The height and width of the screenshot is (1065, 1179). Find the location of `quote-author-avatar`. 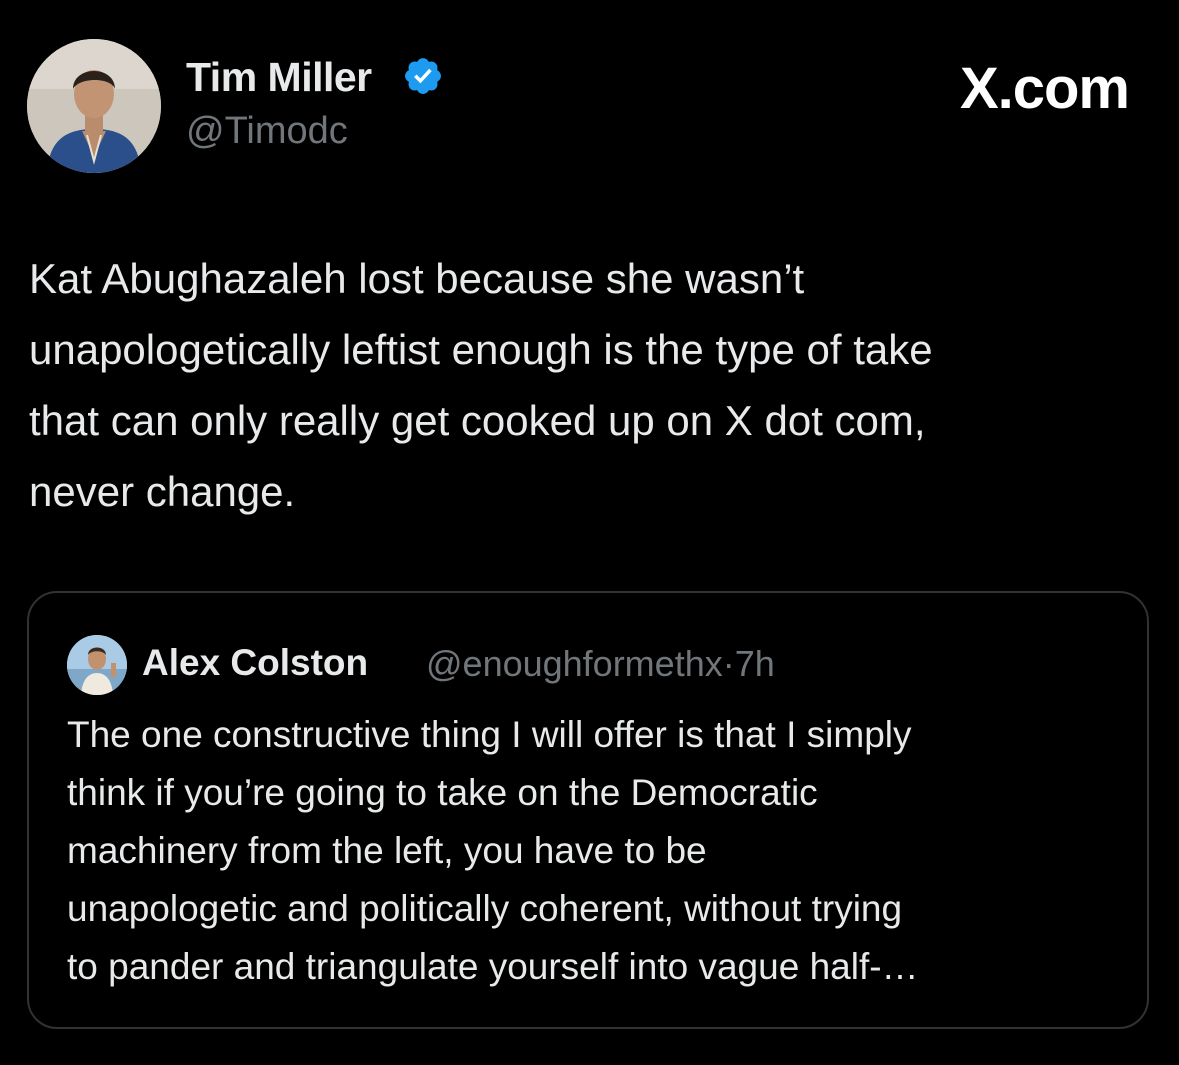

quote-author-avatar is located at coordinates (97, 665).